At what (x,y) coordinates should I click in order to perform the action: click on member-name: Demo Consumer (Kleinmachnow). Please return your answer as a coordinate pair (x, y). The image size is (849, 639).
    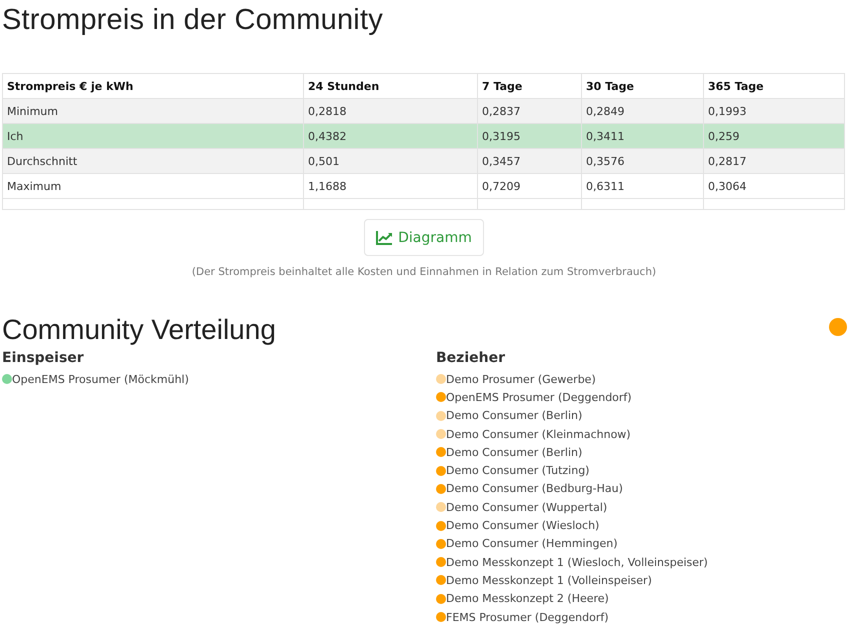
    Looking at the image, I should click on (538, 434).